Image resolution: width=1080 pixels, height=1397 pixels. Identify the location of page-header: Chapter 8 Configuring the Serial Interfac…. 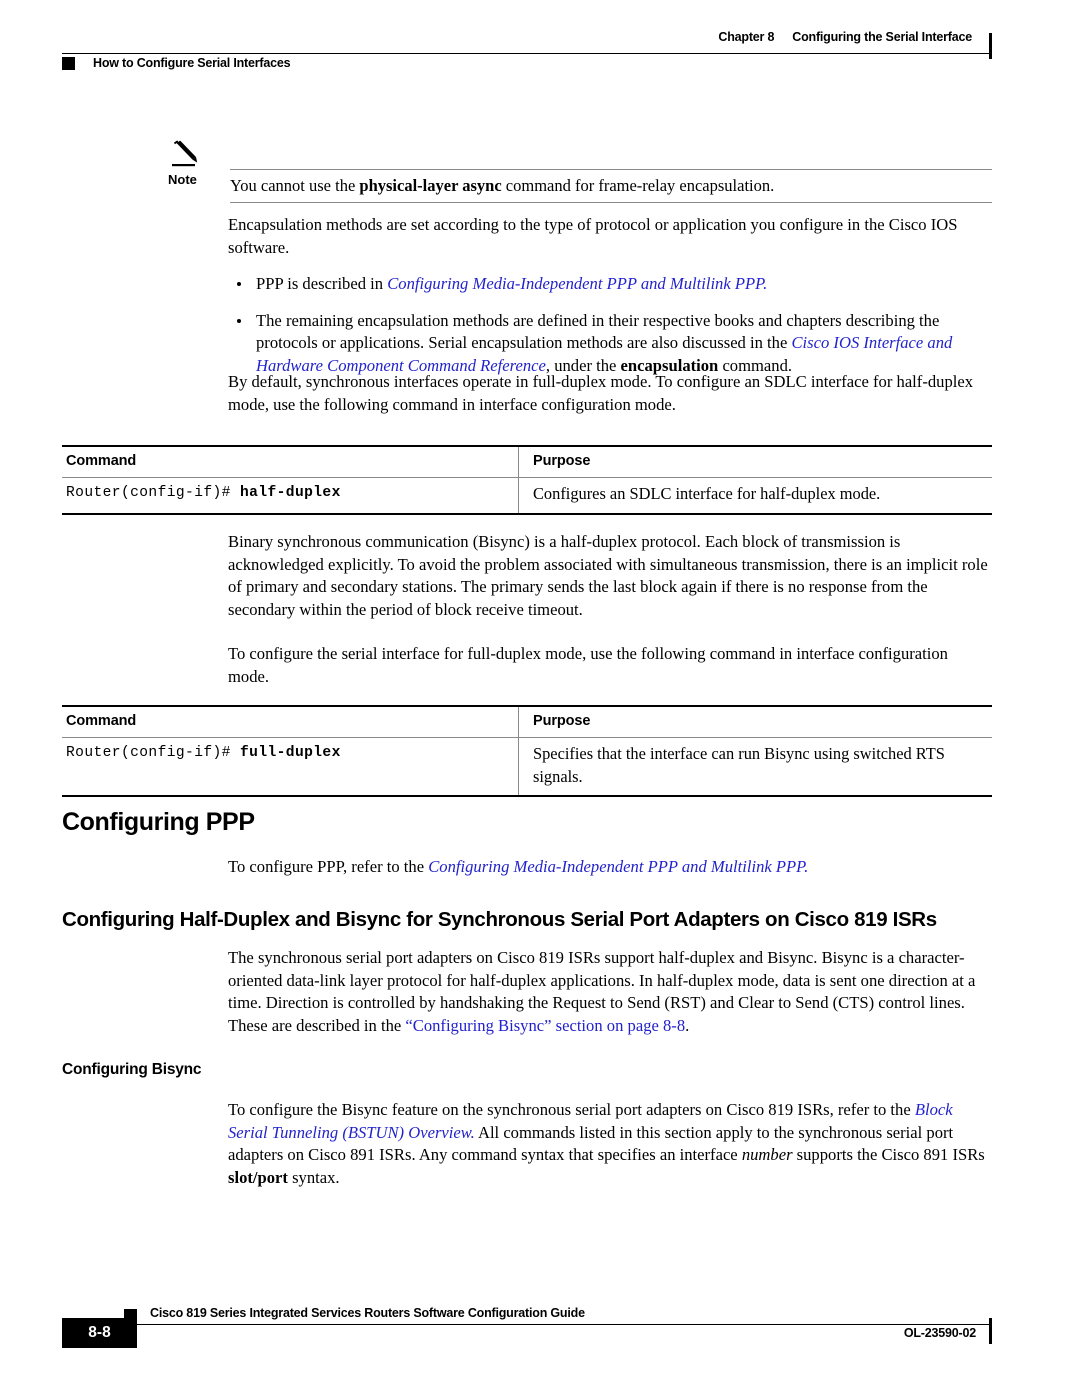
(527, 61).